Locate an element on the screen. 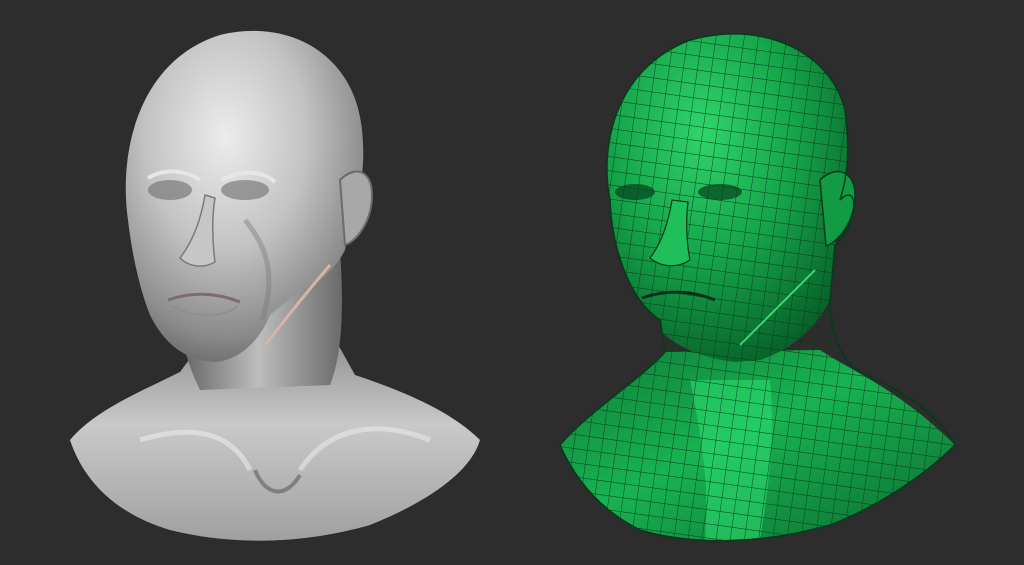 The width and height of the screenshot is (1024, 565). mesh-ear is located at coordinates (837, 209).